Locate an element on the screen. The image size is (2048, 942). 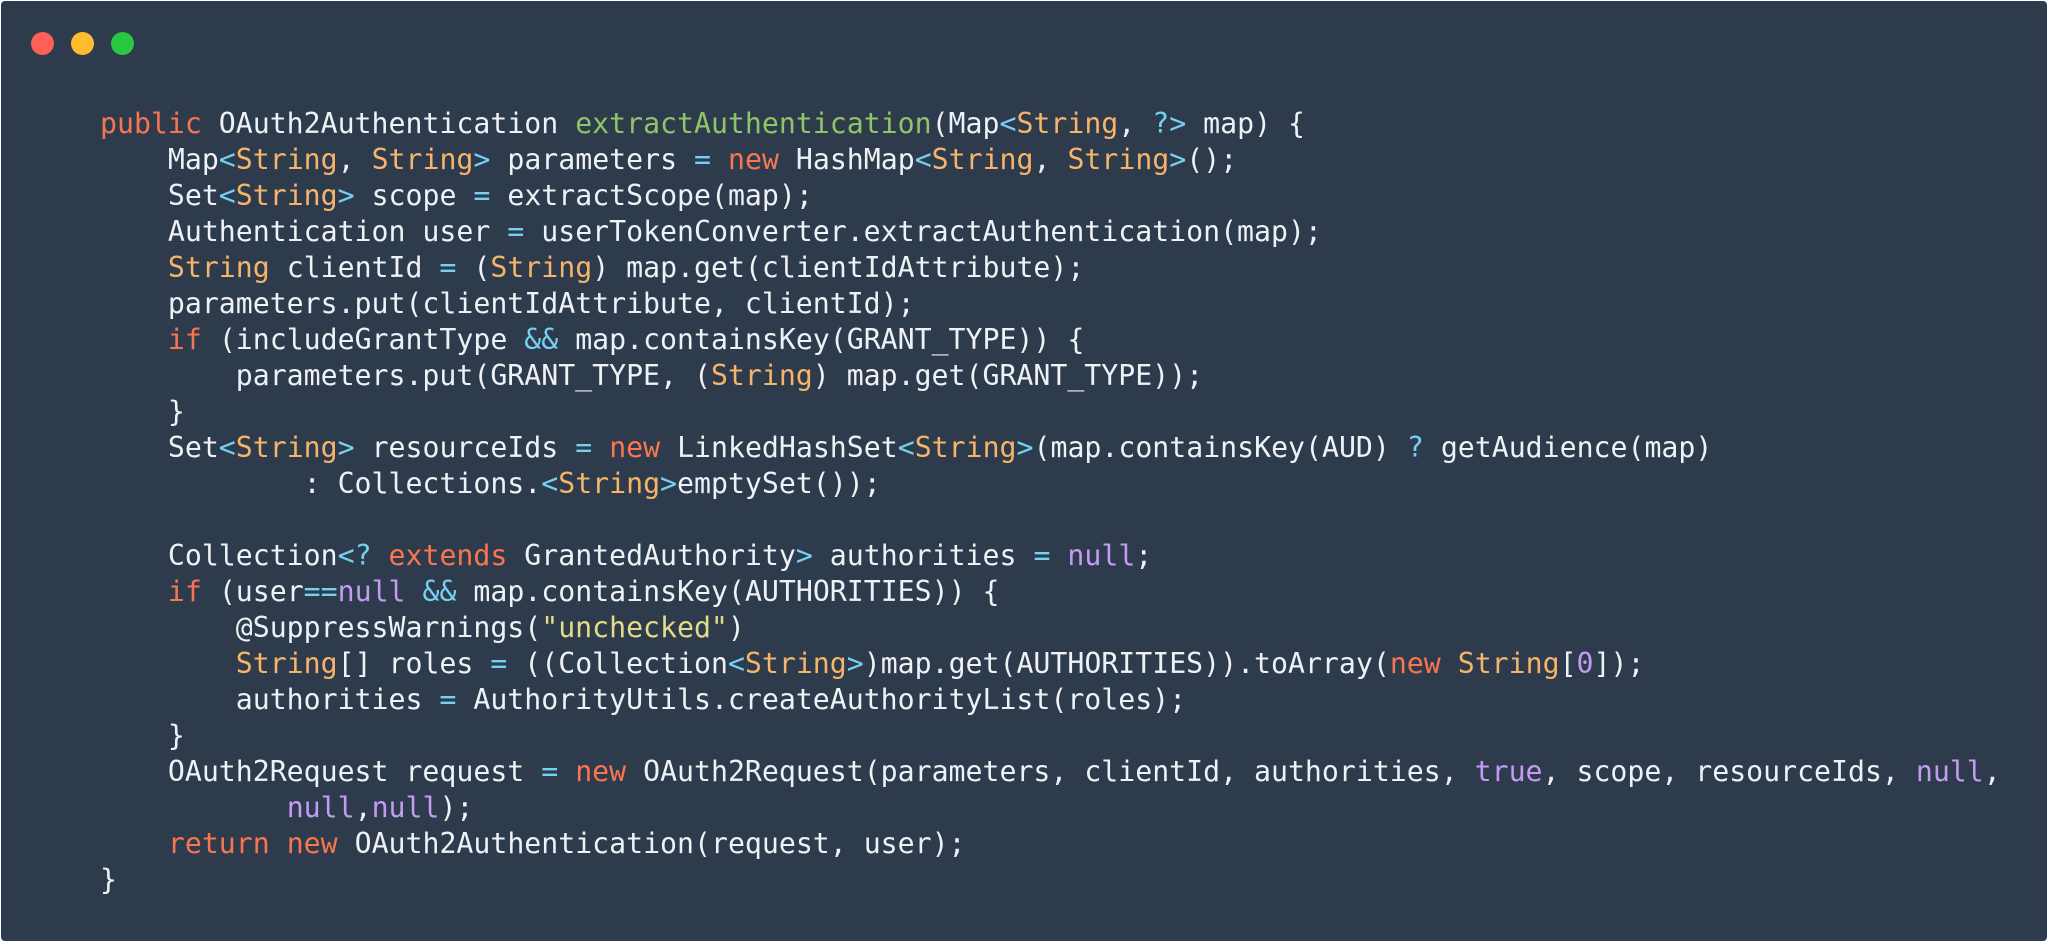
code-token-plain: OAuth2Authentication is located at coordinates (388, 123).